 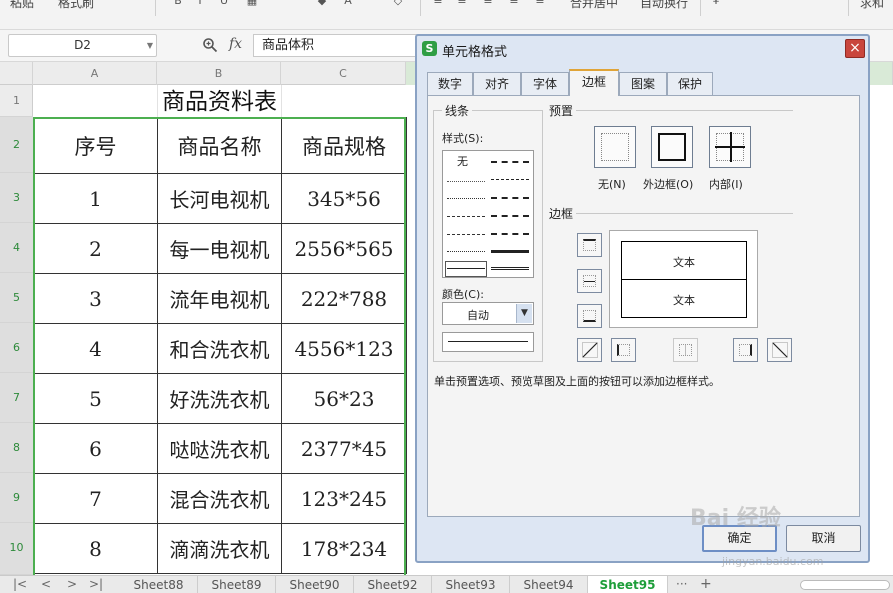 I want to click on border-middle-h-button, so click(x=589, y=281).